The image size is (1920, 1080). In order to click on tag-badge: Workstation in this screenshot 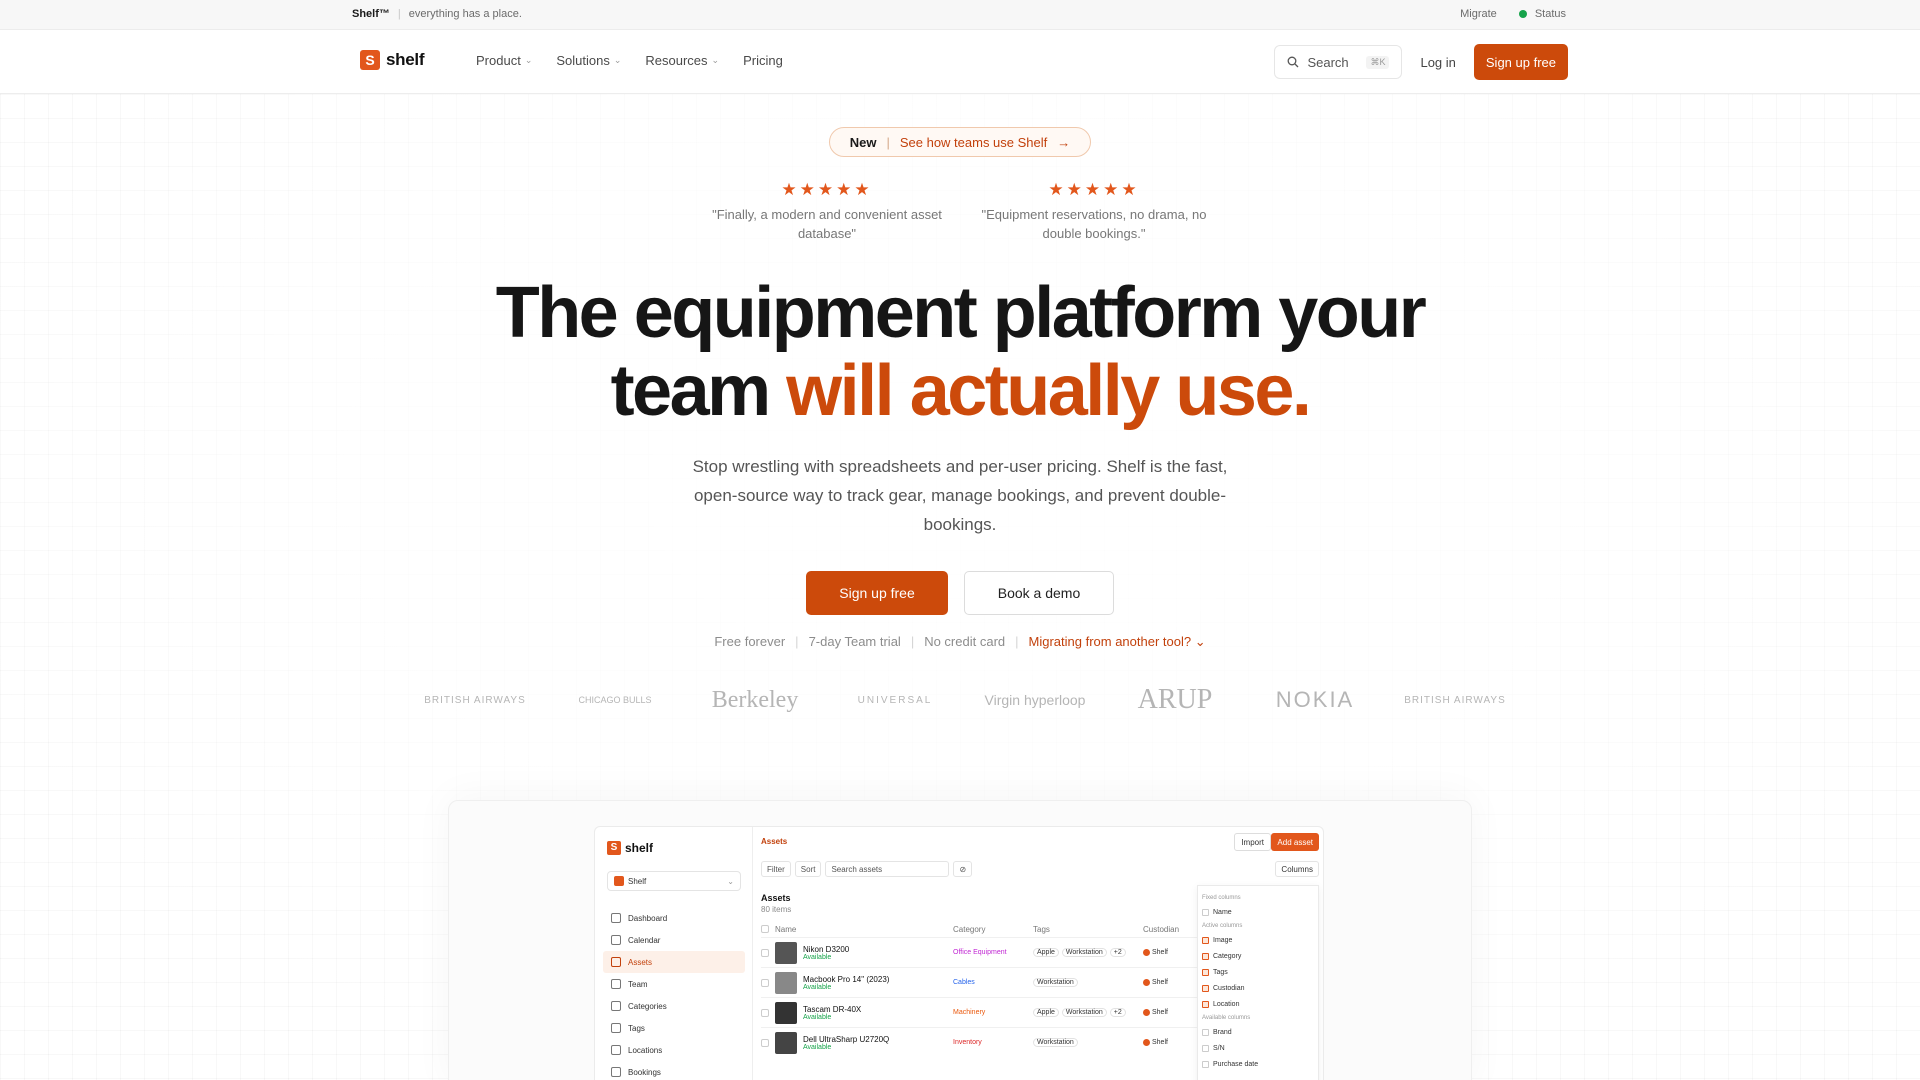, I will do `click(1084, 952)`.